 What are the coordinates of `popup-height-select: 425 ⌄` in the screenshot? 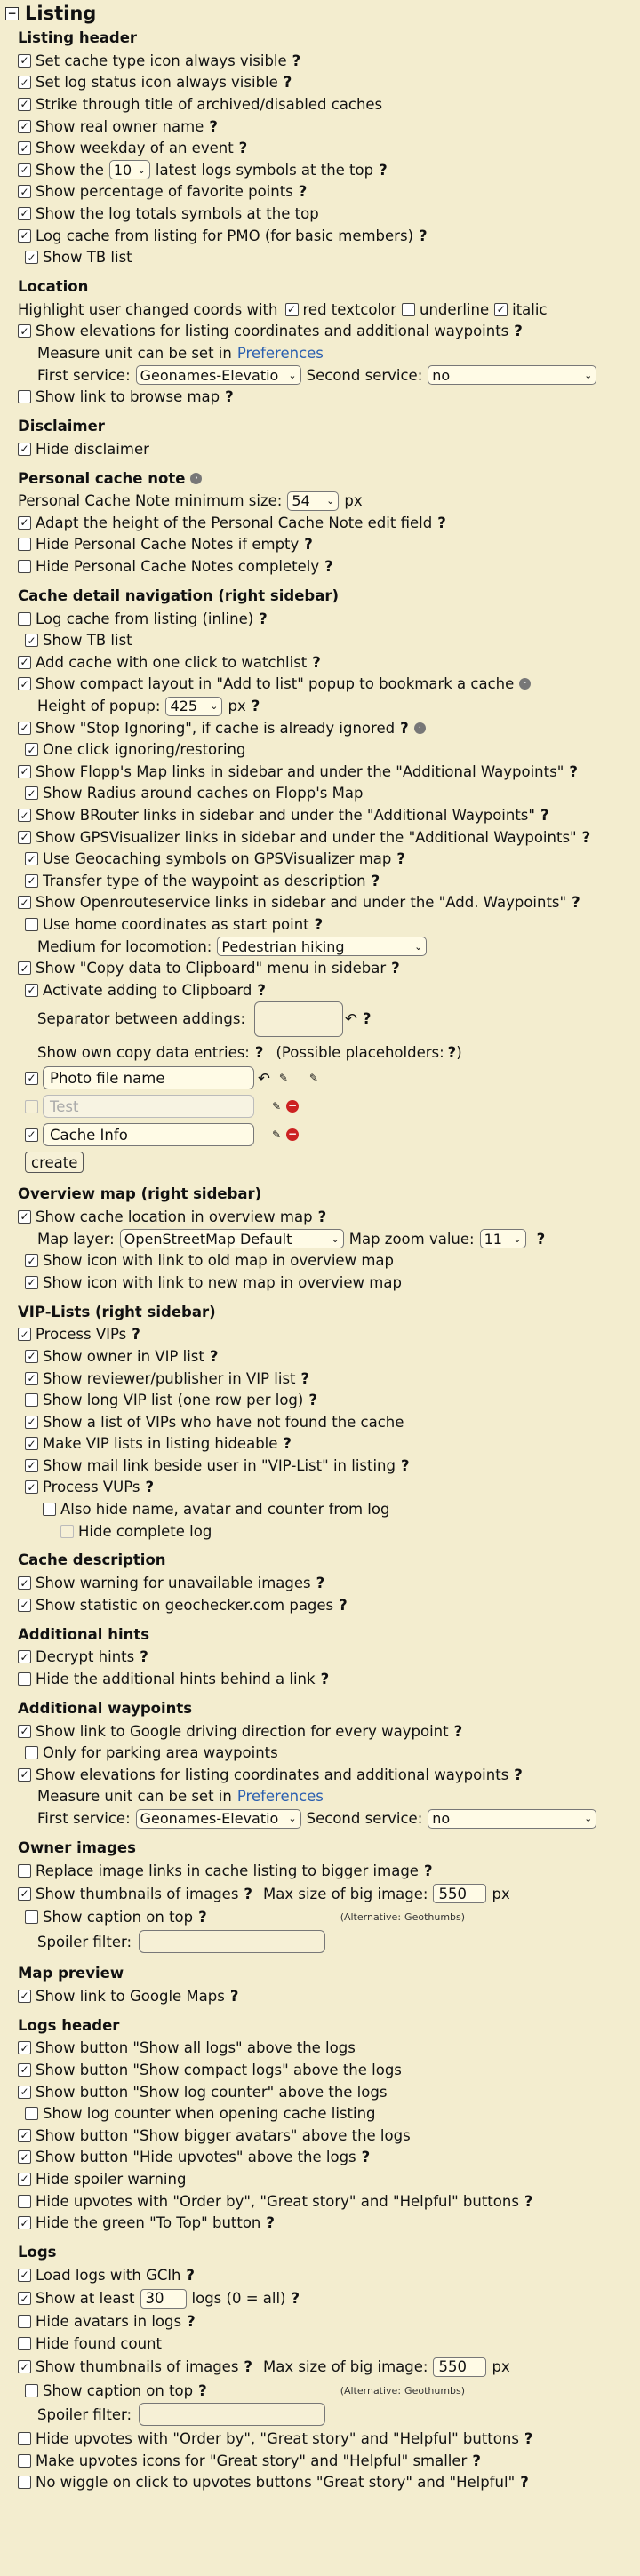 It's located at (194, 706).